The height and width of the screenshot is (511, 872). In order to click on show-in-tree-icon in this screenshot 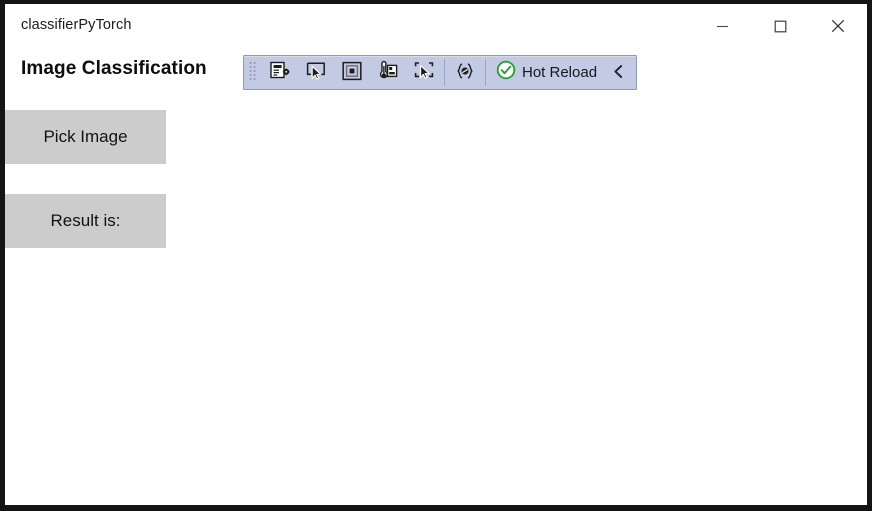, I will do `click(424, 72)`.